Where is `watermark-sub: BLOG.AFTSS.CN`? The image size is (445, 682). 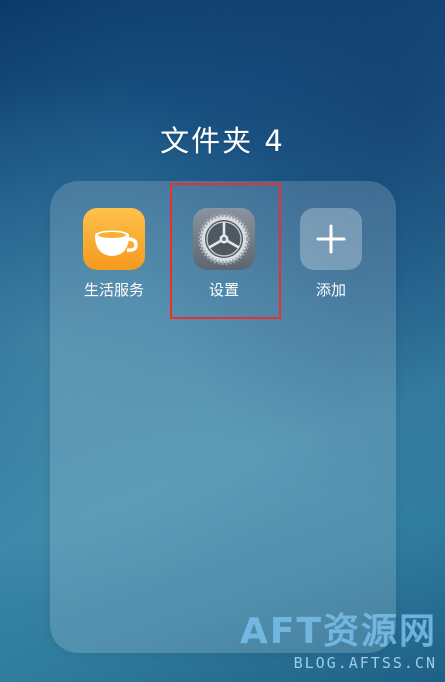
watermark-sub: BLOG.AFTSS.CN is located at coordinates (365, 663).